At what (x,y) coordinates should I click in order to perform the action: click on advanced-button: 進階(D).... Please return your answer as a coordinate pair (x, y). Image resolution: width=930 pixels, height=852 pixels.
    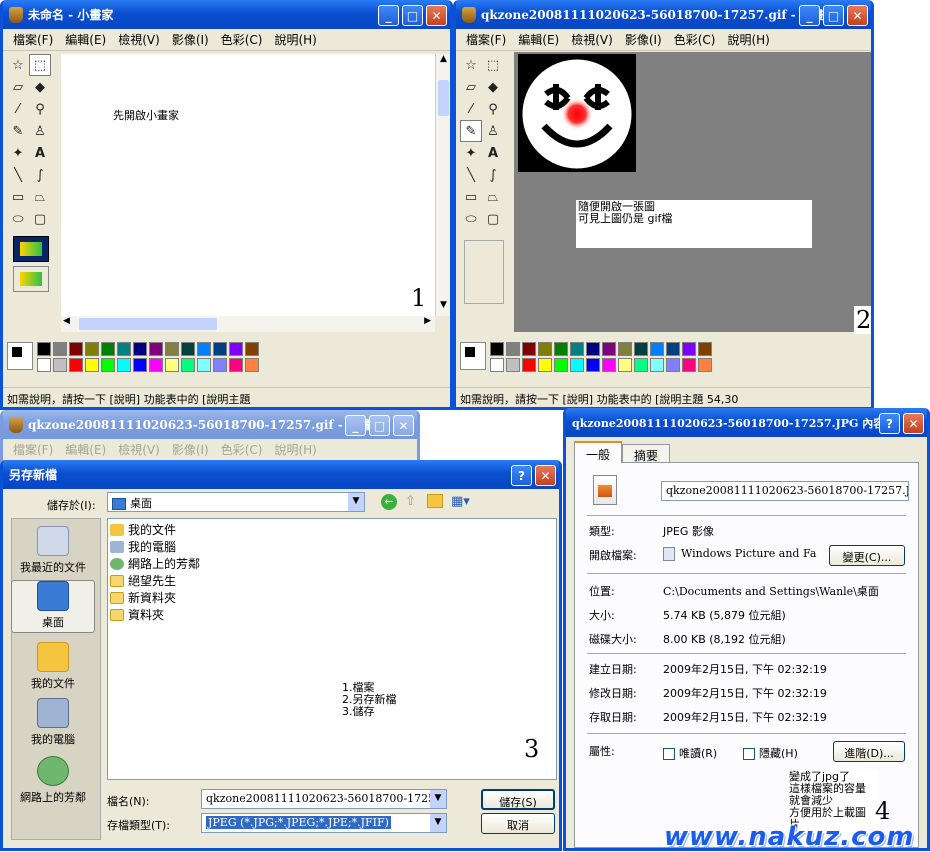
    Looking at the image, I should click on (869, 751).